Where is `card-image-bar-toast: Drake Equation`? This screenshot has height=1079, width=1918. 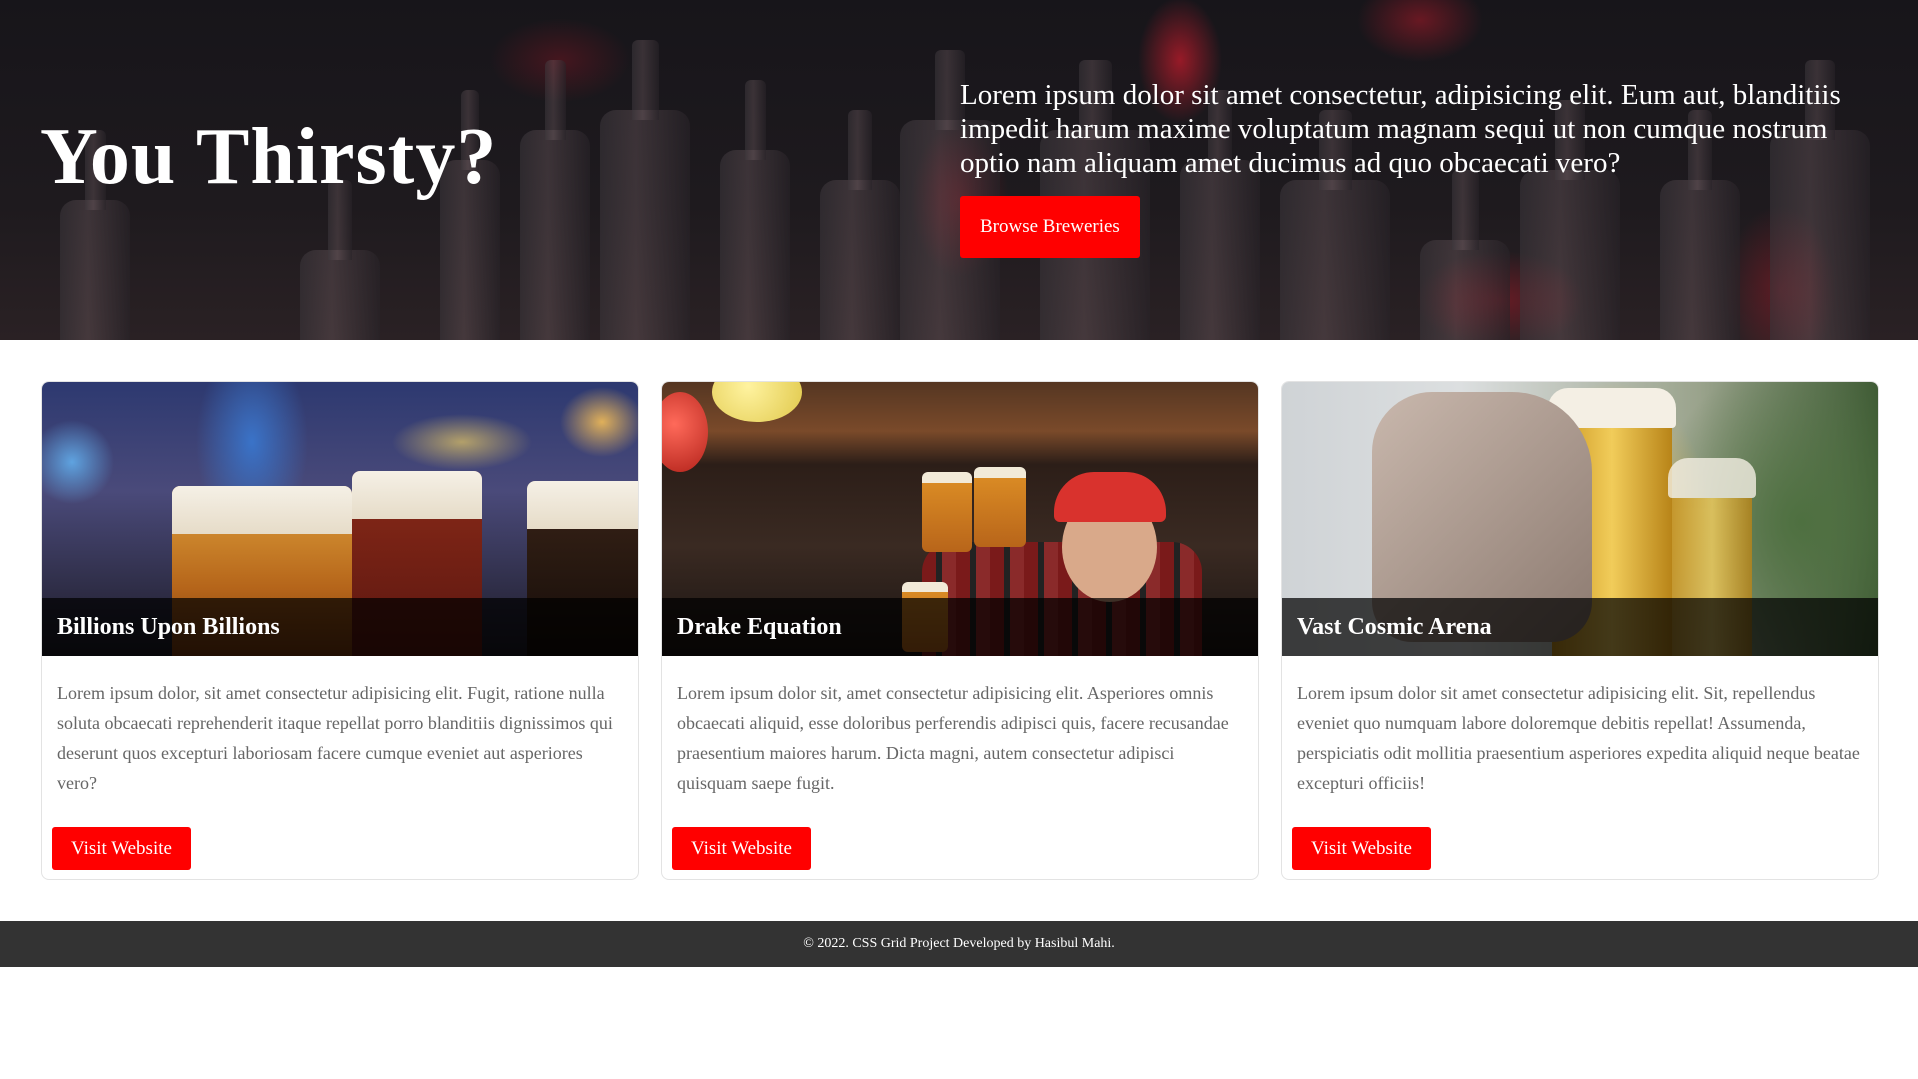
card-image-bar-toast: Drake Equation is located at coordinates (960, 519).